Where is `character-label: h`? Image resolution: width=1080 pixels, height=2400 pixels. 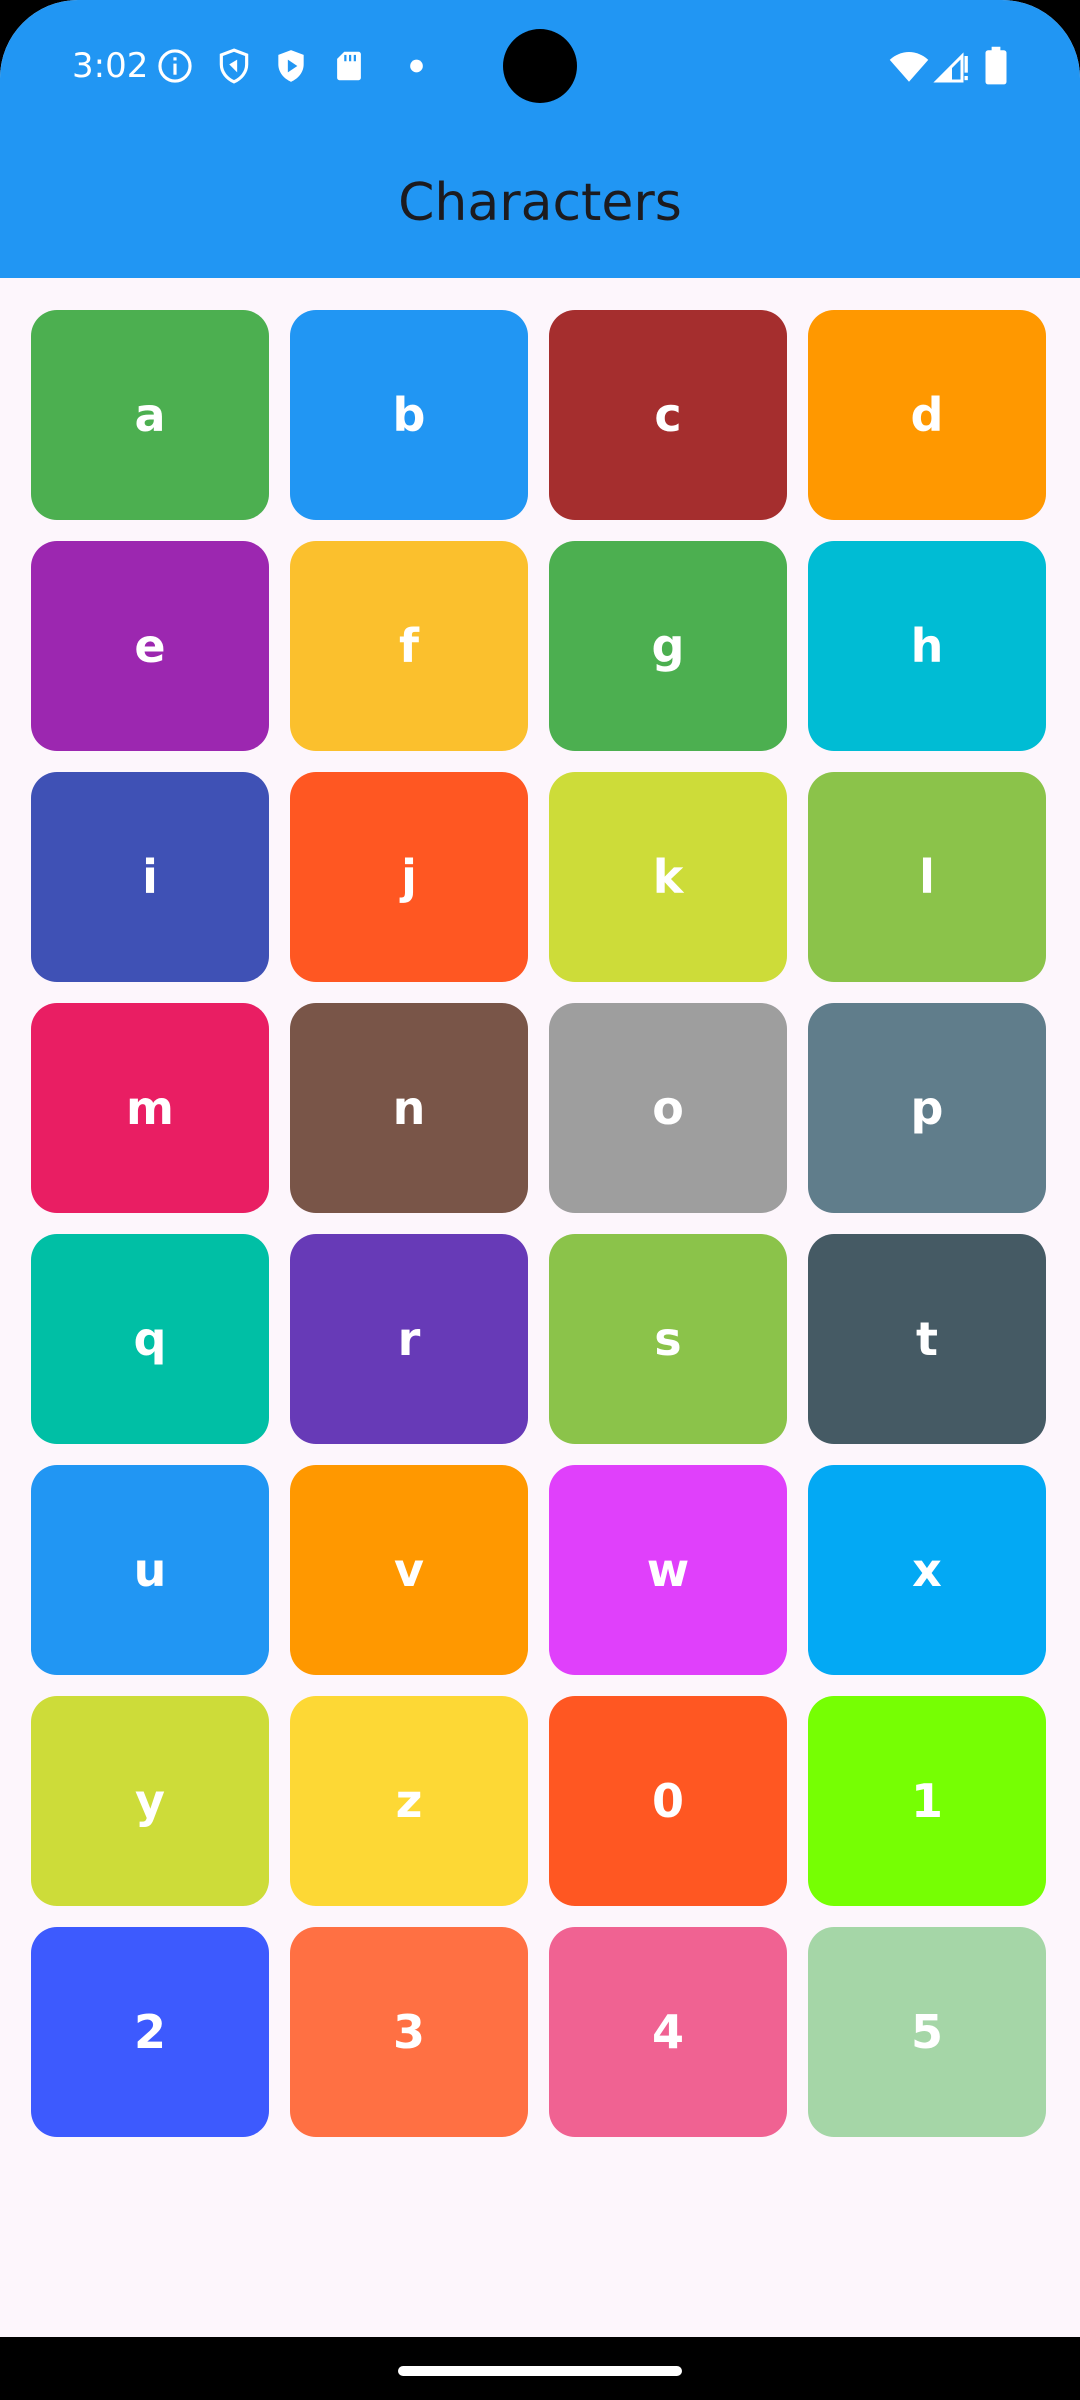 character-label: h is located at coordinates (927, 646).